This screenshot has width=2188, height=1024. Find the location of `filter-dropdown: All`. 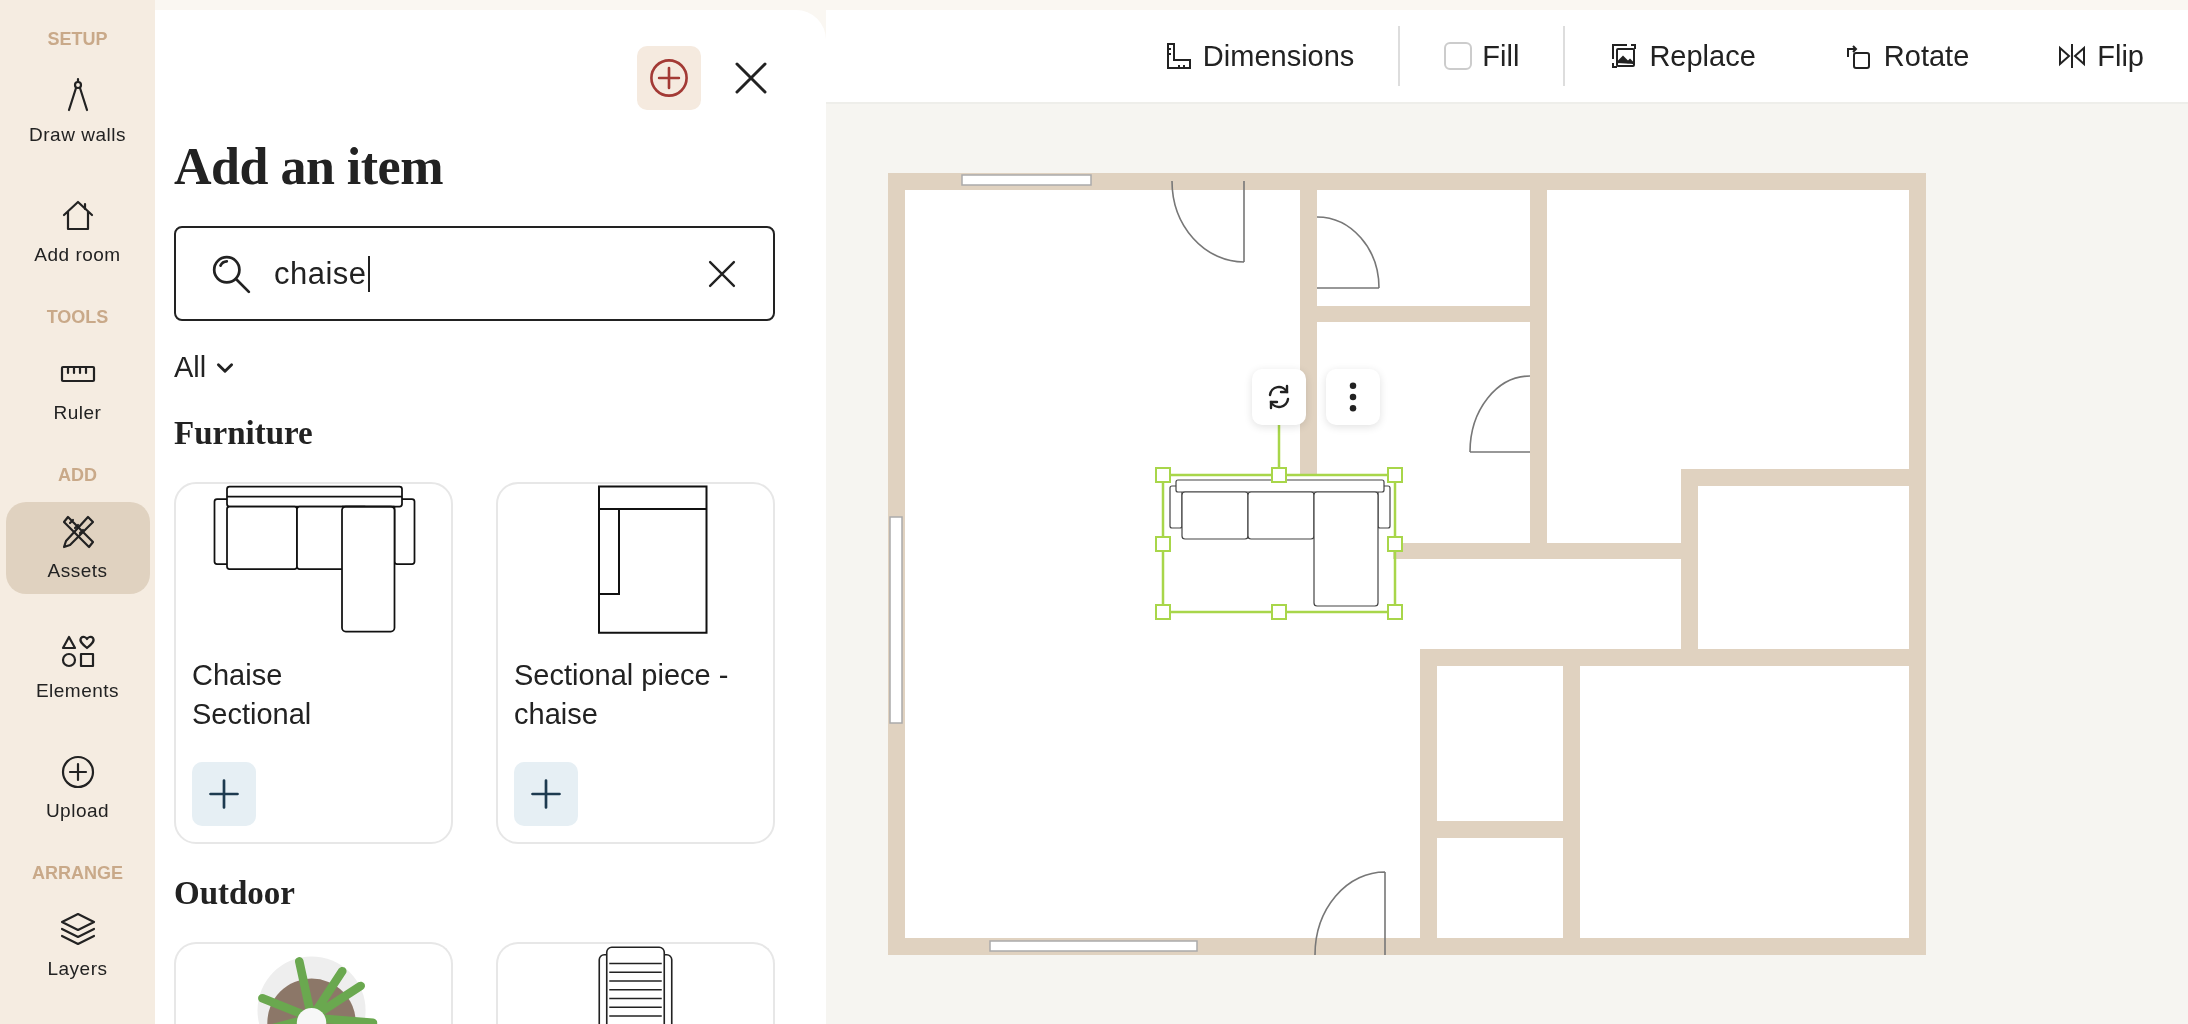

filter-dropdown: All is located at coordinates (205, 367).